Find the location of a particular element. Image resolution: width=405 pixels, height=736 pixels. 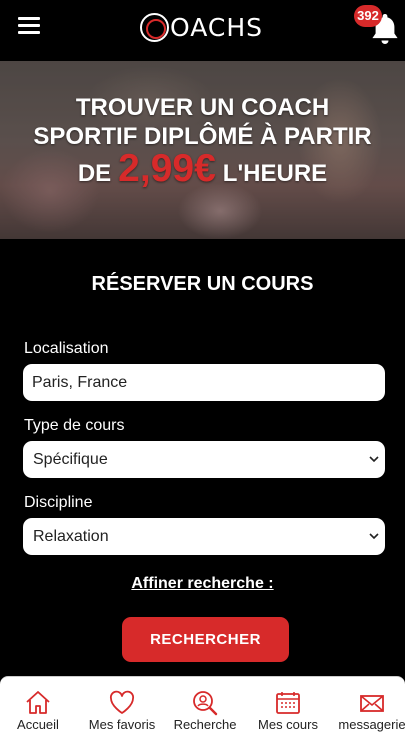

location-label: Localisation is located at coordinates (66, 348).